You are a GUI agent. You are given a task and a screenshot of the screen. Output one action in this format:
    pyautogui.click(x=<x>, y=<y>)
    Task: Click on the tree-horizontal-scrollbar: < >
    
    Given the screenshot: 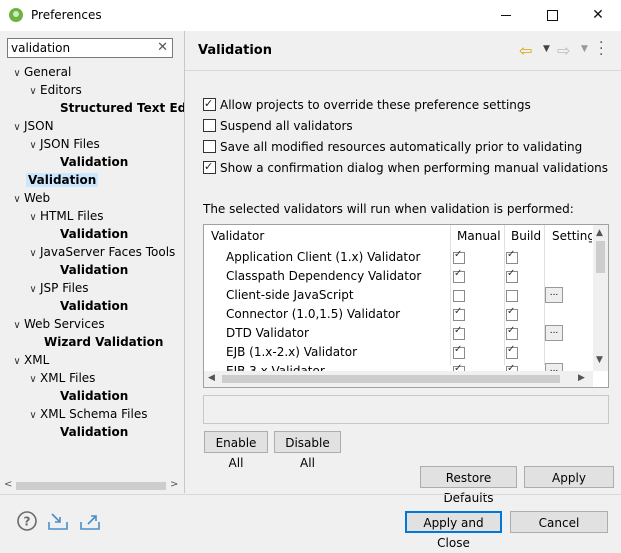 What is the action you would take?
    pyautogui.click(x=92, y=486)
    